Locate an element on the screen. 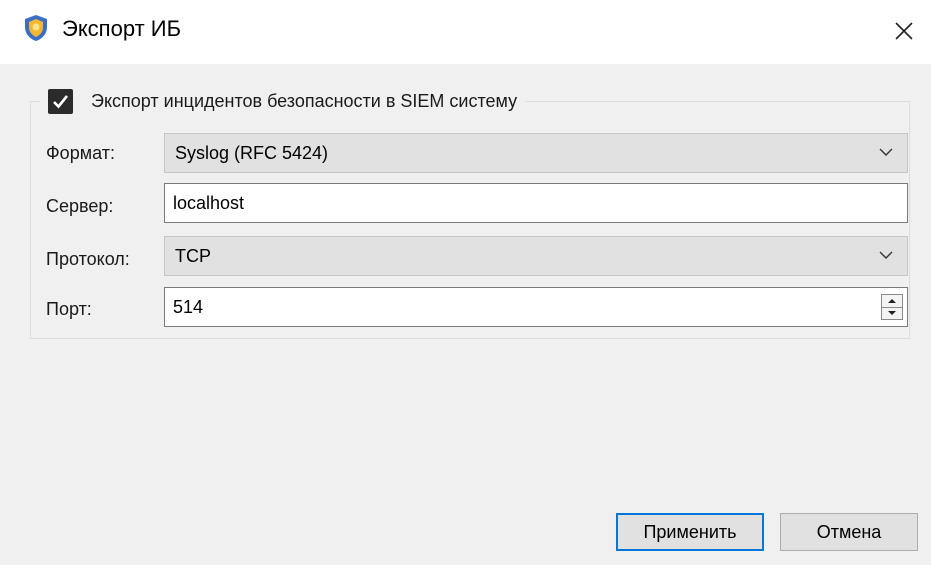 The image size is (931, 565). arrow-down-icon is located at coordinates (892, 313).